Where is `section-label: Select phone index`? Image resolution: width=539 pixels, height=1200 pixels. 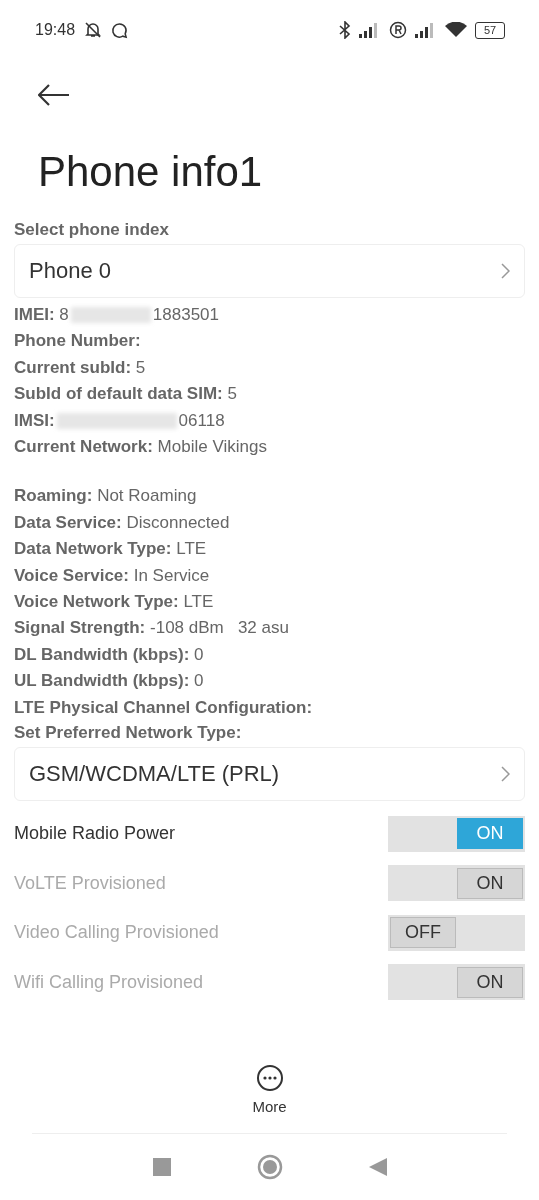
section-label: Select phone index is located at coordinates (92, 230).